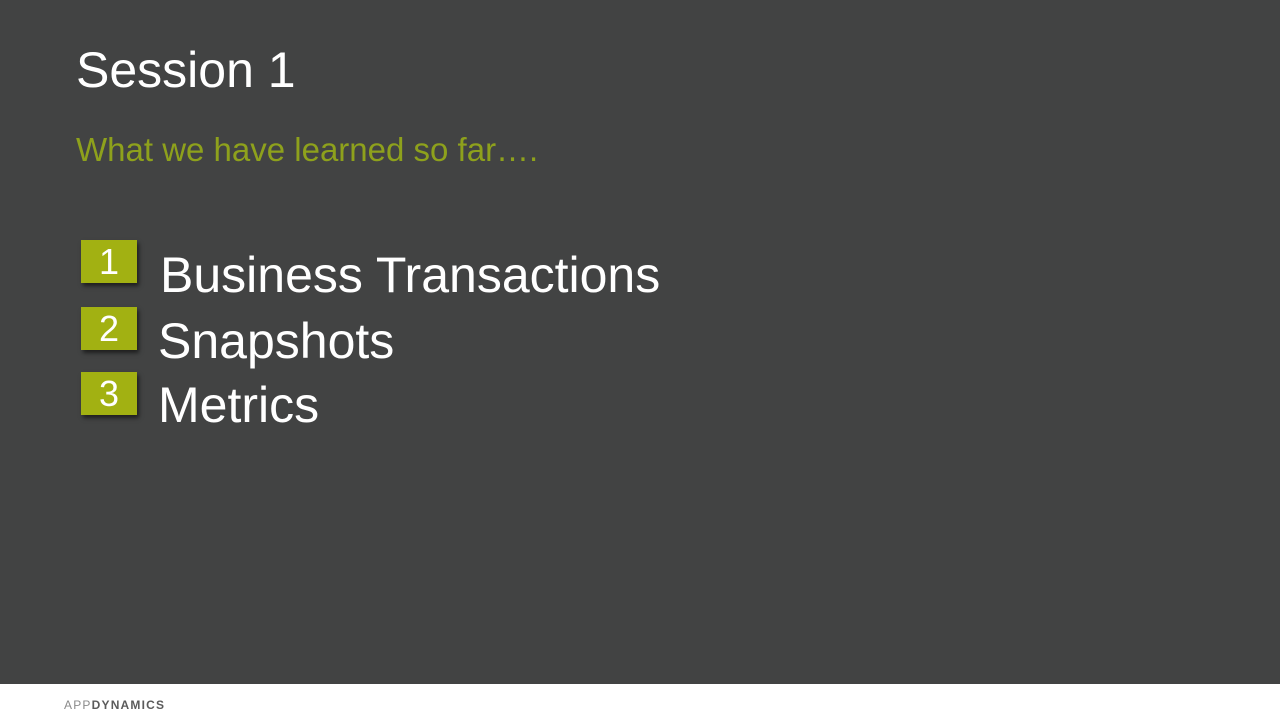  I want to click on list-item-label-2: Snapshots, so click(276, 341).